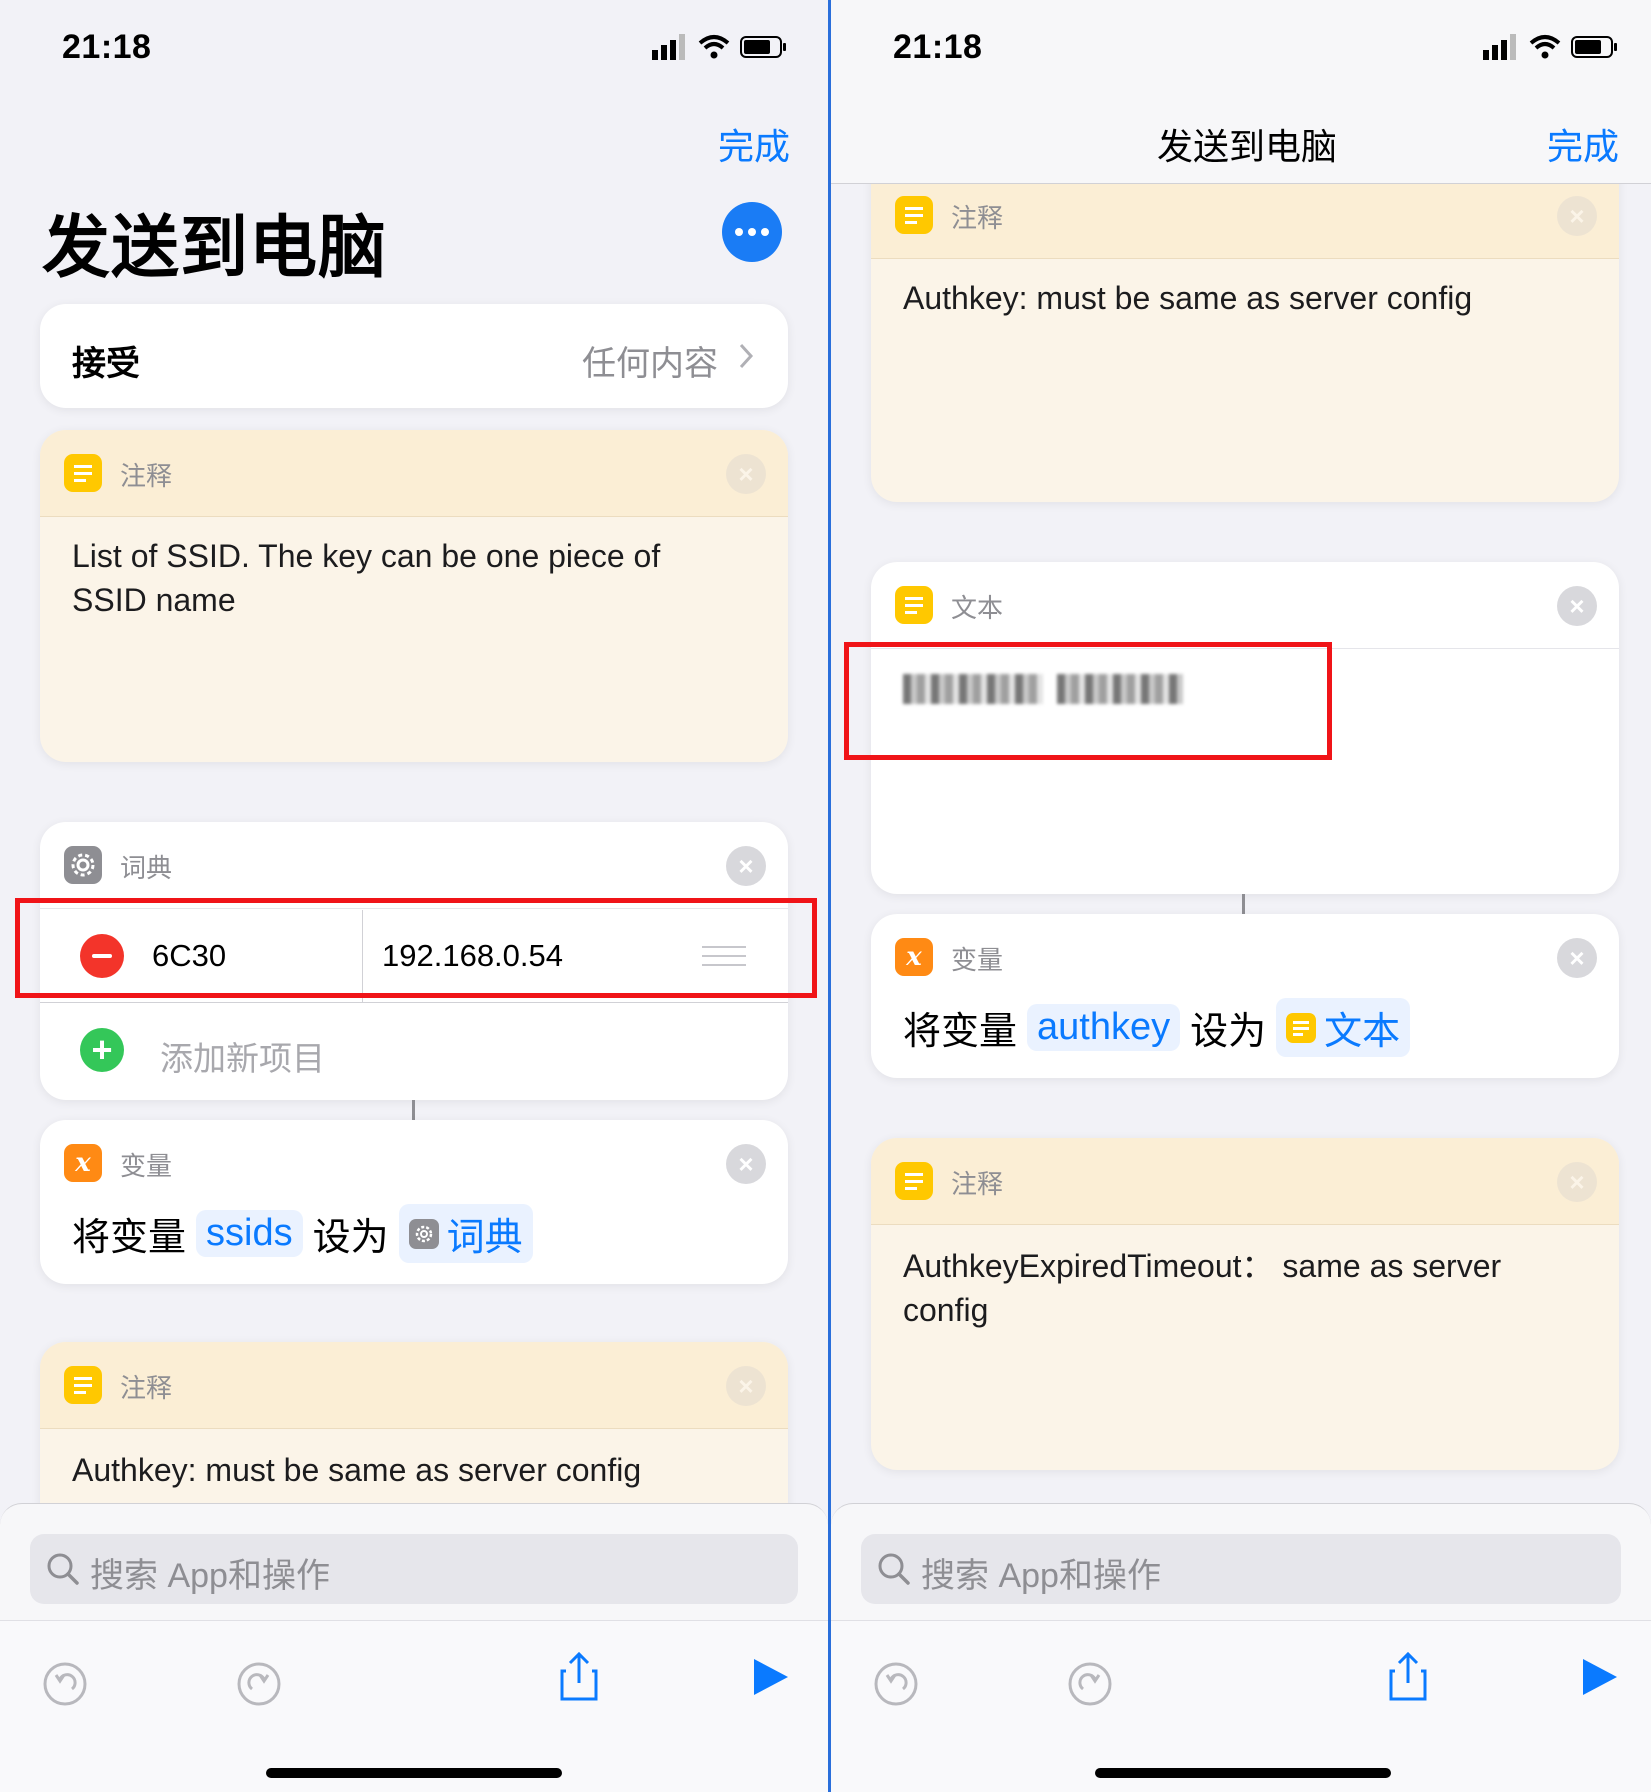  What do you see at coordinates (414, 865) in the screenshot?
I see `card-header: 词典 ×` at bounding box center [414, 865].